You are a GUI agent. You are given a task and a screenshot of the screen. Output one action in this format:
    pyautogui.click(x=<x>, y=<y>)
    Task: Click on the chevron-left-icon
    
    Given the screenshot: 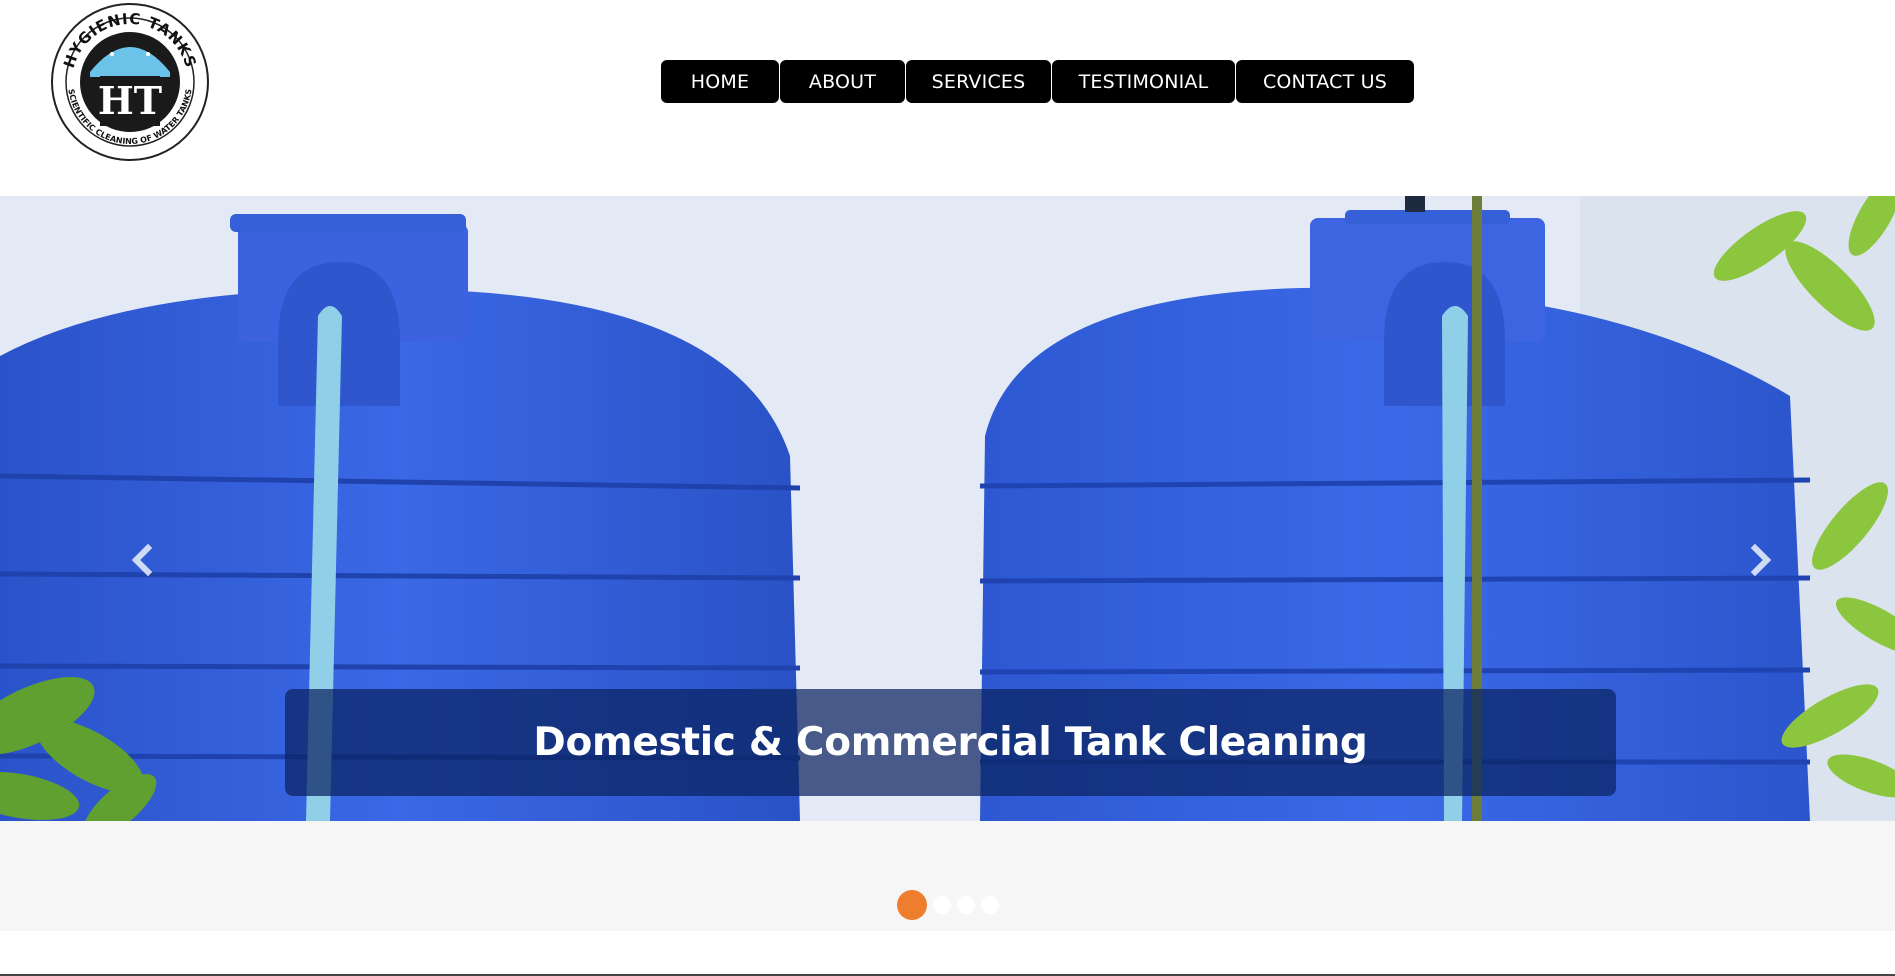 What is the action you would take?
    pyautogui.click(x=142, y=560)
    